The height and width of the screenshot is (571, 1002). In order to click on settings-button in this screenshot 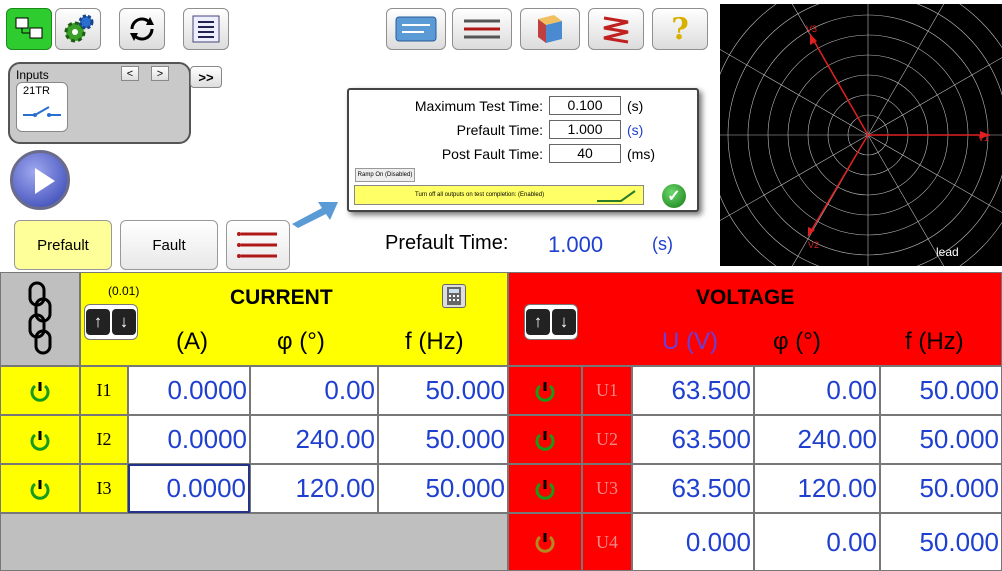, I will do `click(78, 29)`.